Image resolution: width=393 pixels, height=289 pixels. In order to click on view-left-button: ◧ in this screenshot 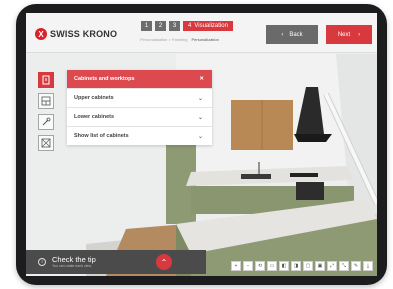, I will do `click(284, 266)`.